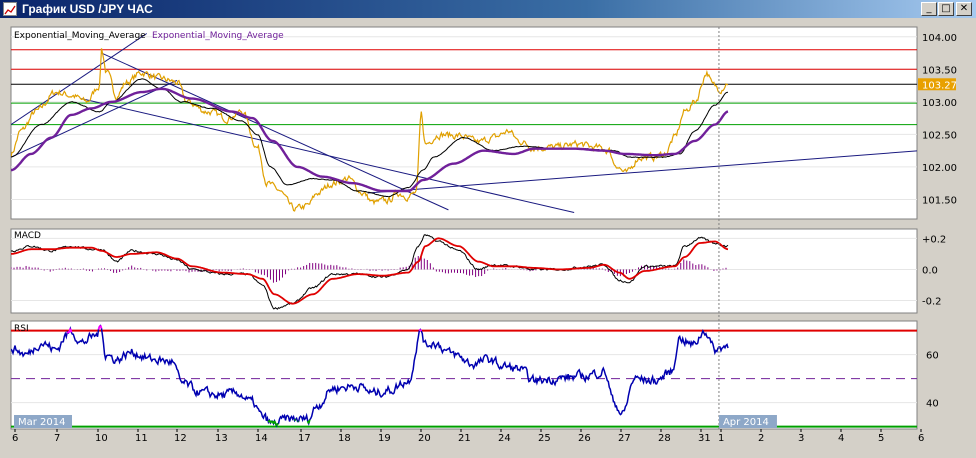 This screenshot has width=976, height=458. What do you see at coordinates (704, 438) in the screenshot?
I see `time-label: 31` at bounding box center [704, 438].